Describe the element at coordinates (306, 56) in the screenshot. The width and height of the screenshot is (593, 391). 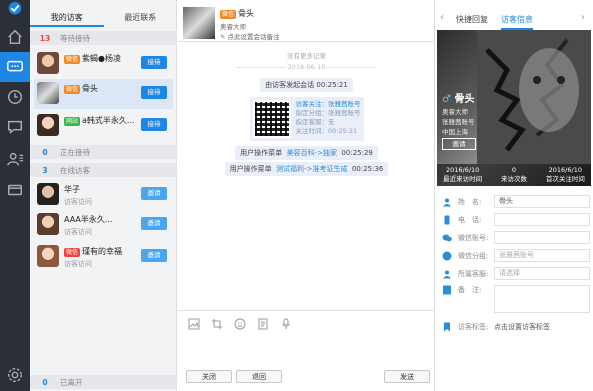
I see `no-more-records: 没有更多记录` at that location.